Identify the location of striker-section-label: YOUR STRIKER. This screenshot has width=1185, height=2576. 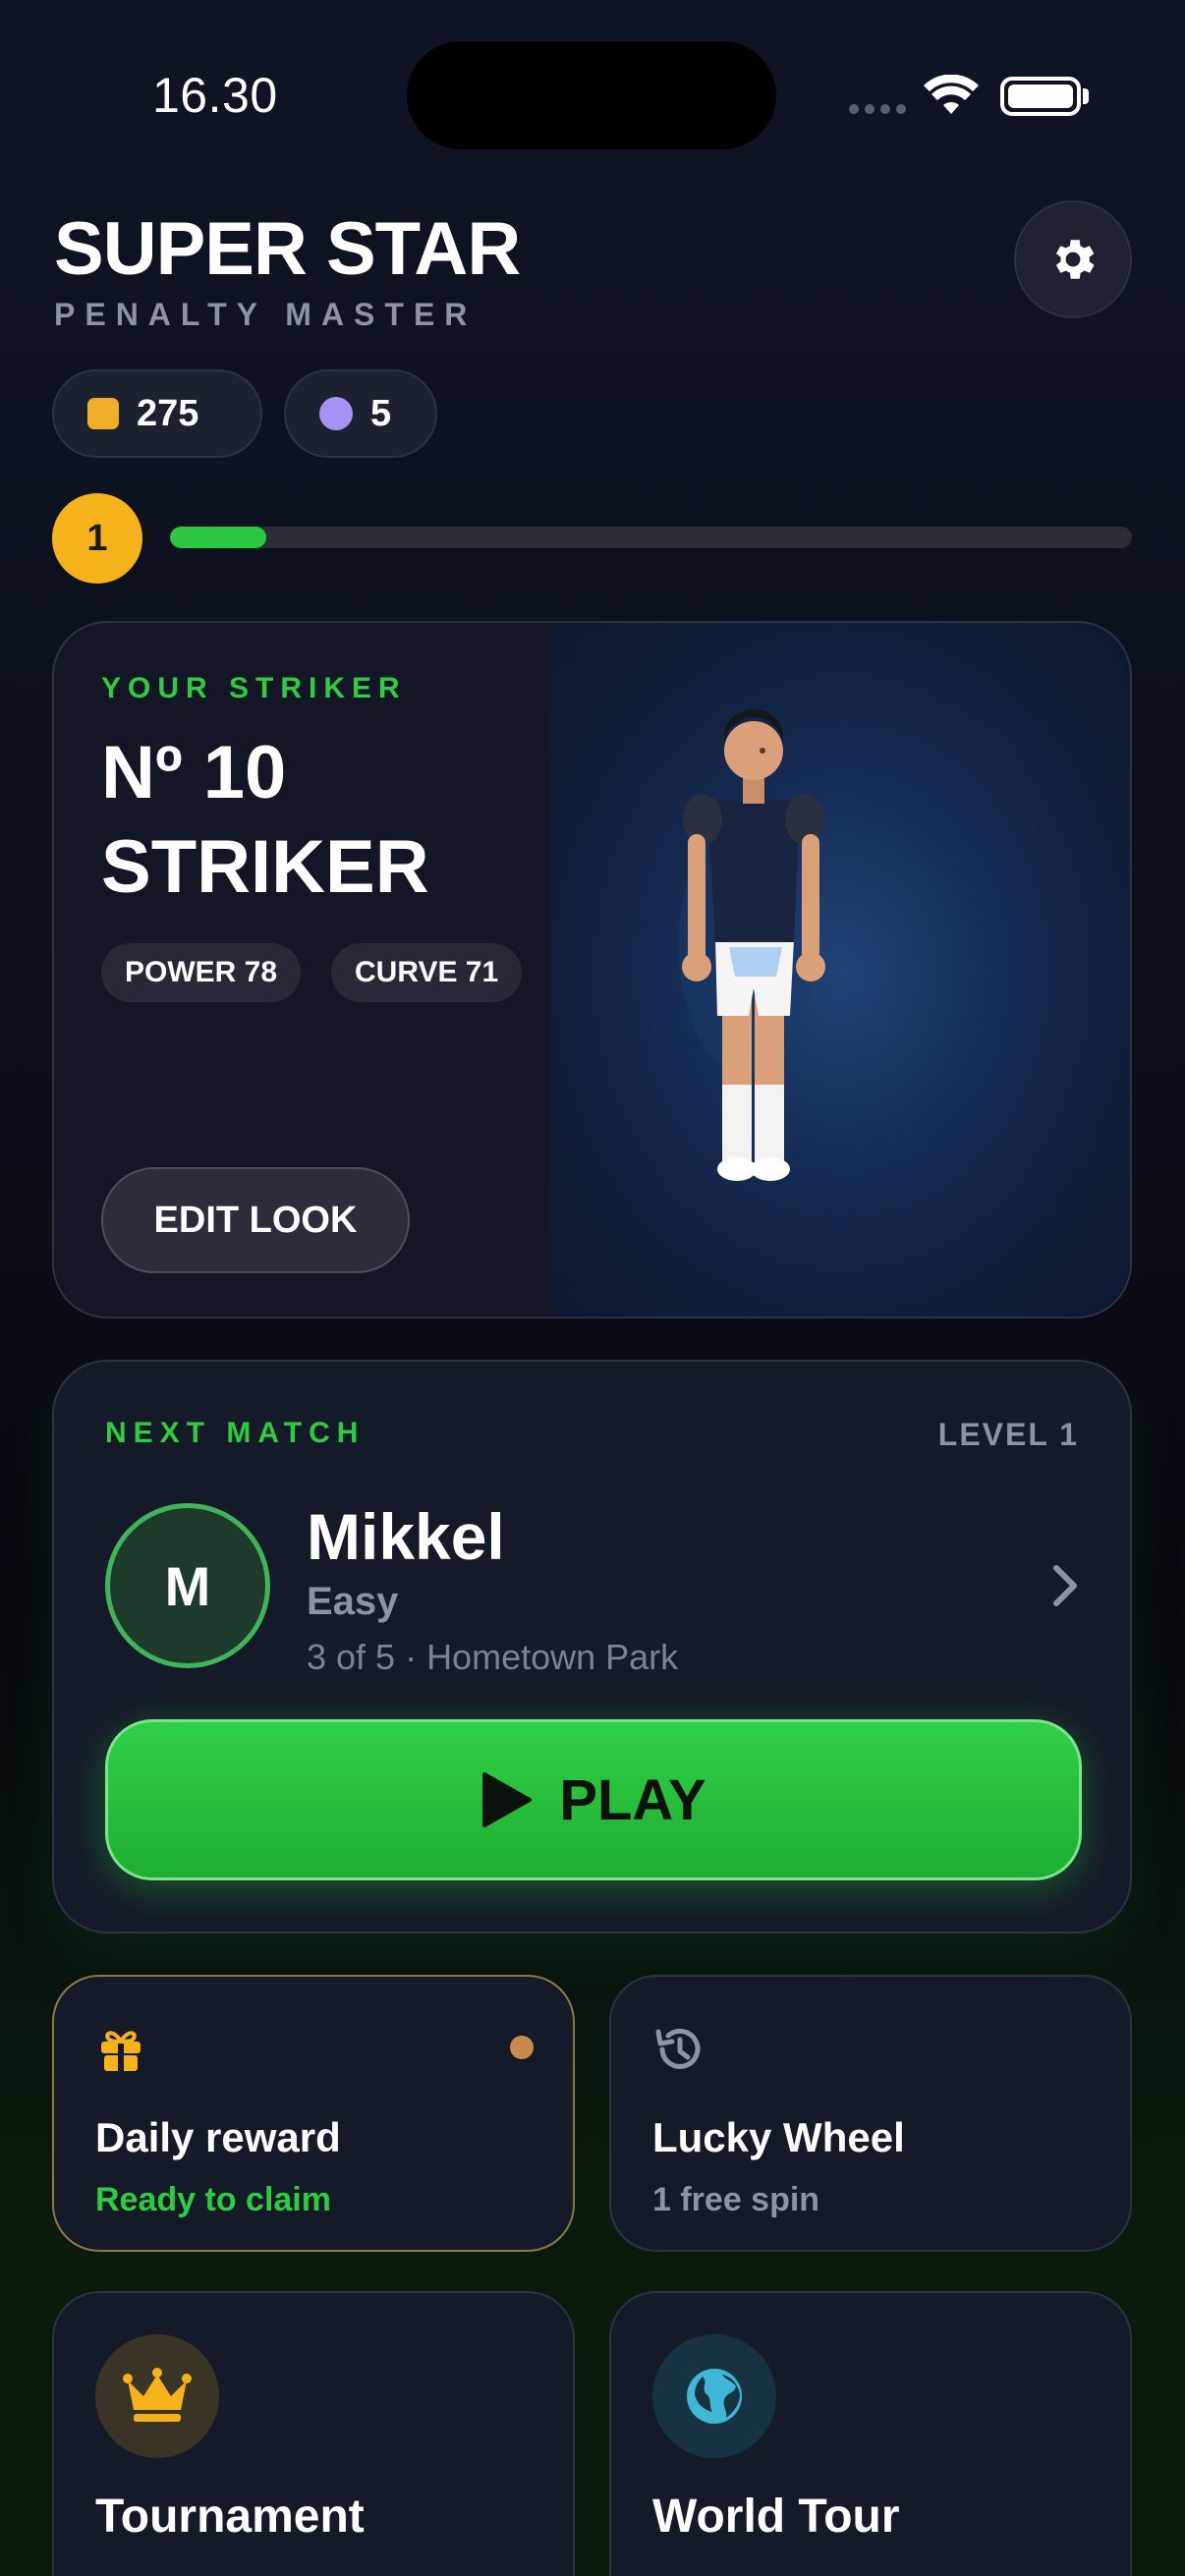
(254, 688).